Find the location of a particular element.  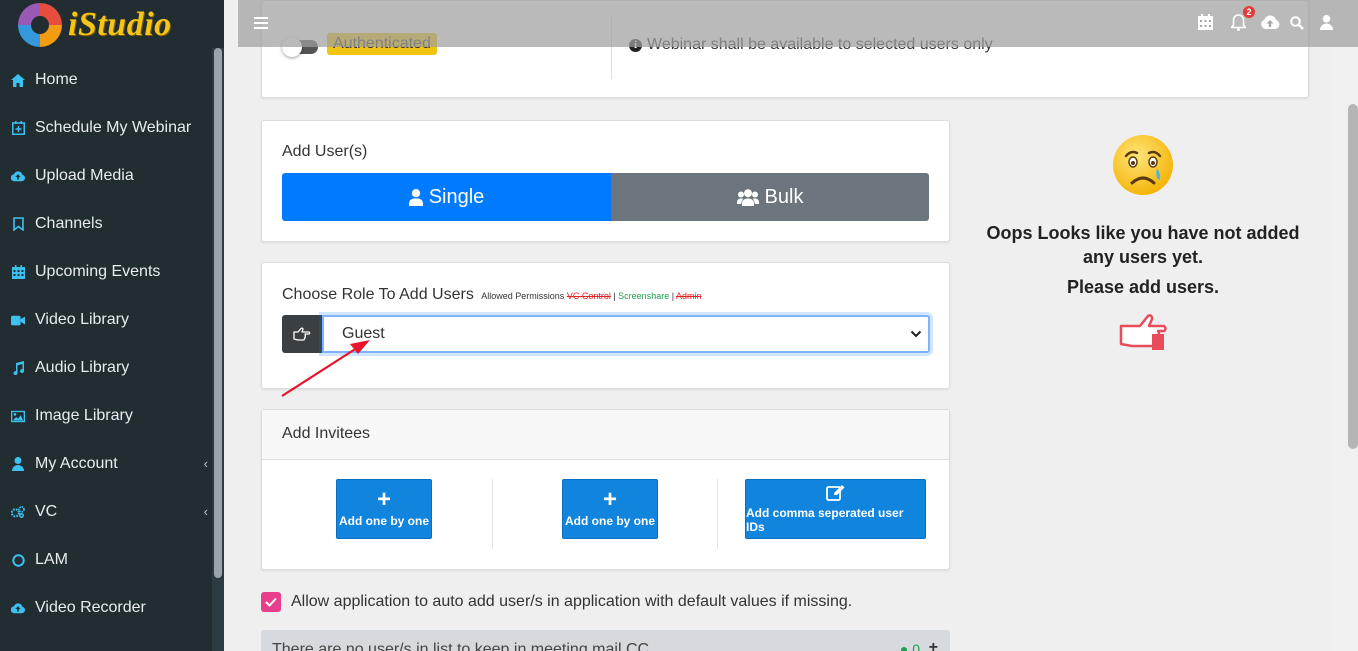

sidebar-scrollbar is located at coordinates (218, 349).